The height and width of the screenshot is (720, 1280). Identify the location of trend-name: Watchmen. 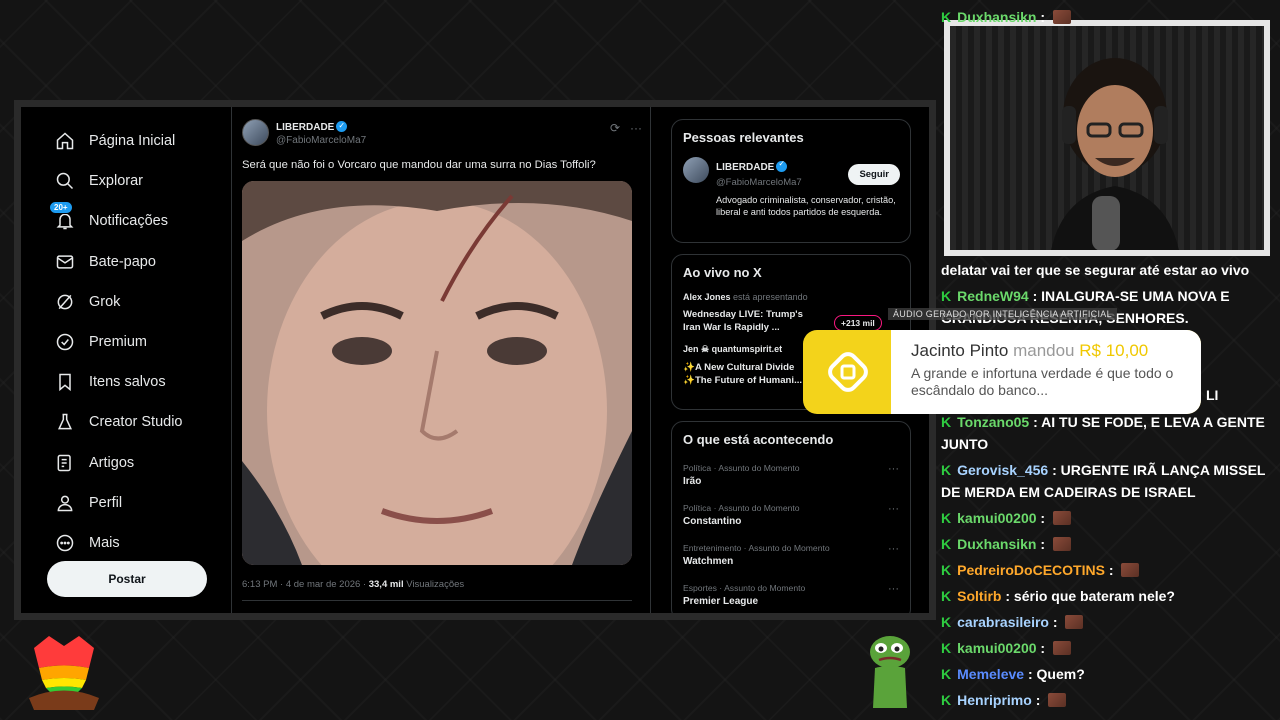
(708, 561).